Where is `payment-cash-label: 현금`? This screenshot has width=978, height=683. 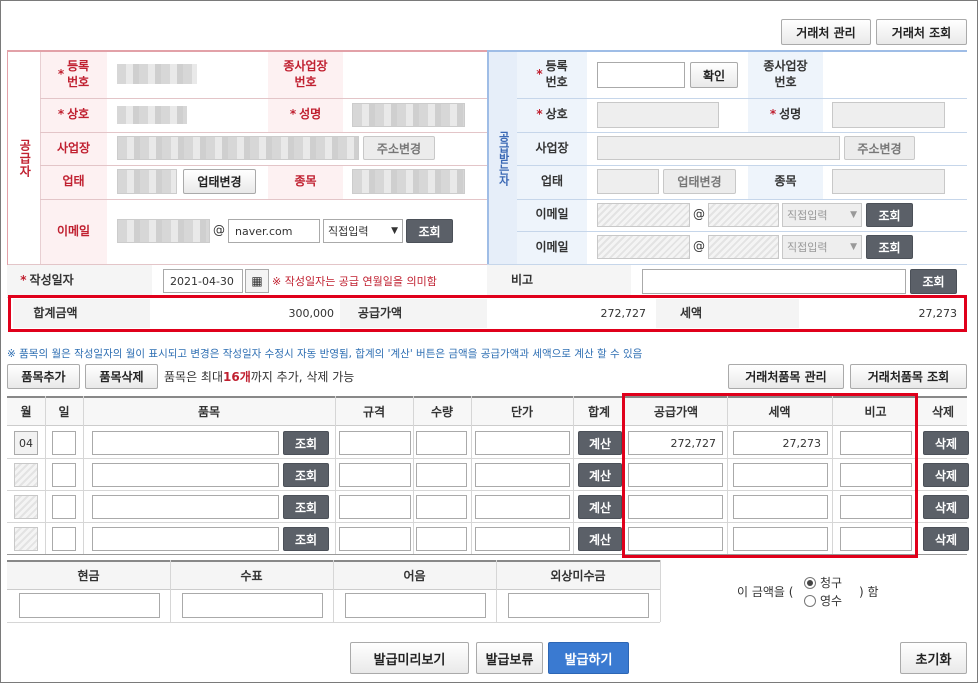 payment-cash-label: 현금 is located at coordinates (88, 575).